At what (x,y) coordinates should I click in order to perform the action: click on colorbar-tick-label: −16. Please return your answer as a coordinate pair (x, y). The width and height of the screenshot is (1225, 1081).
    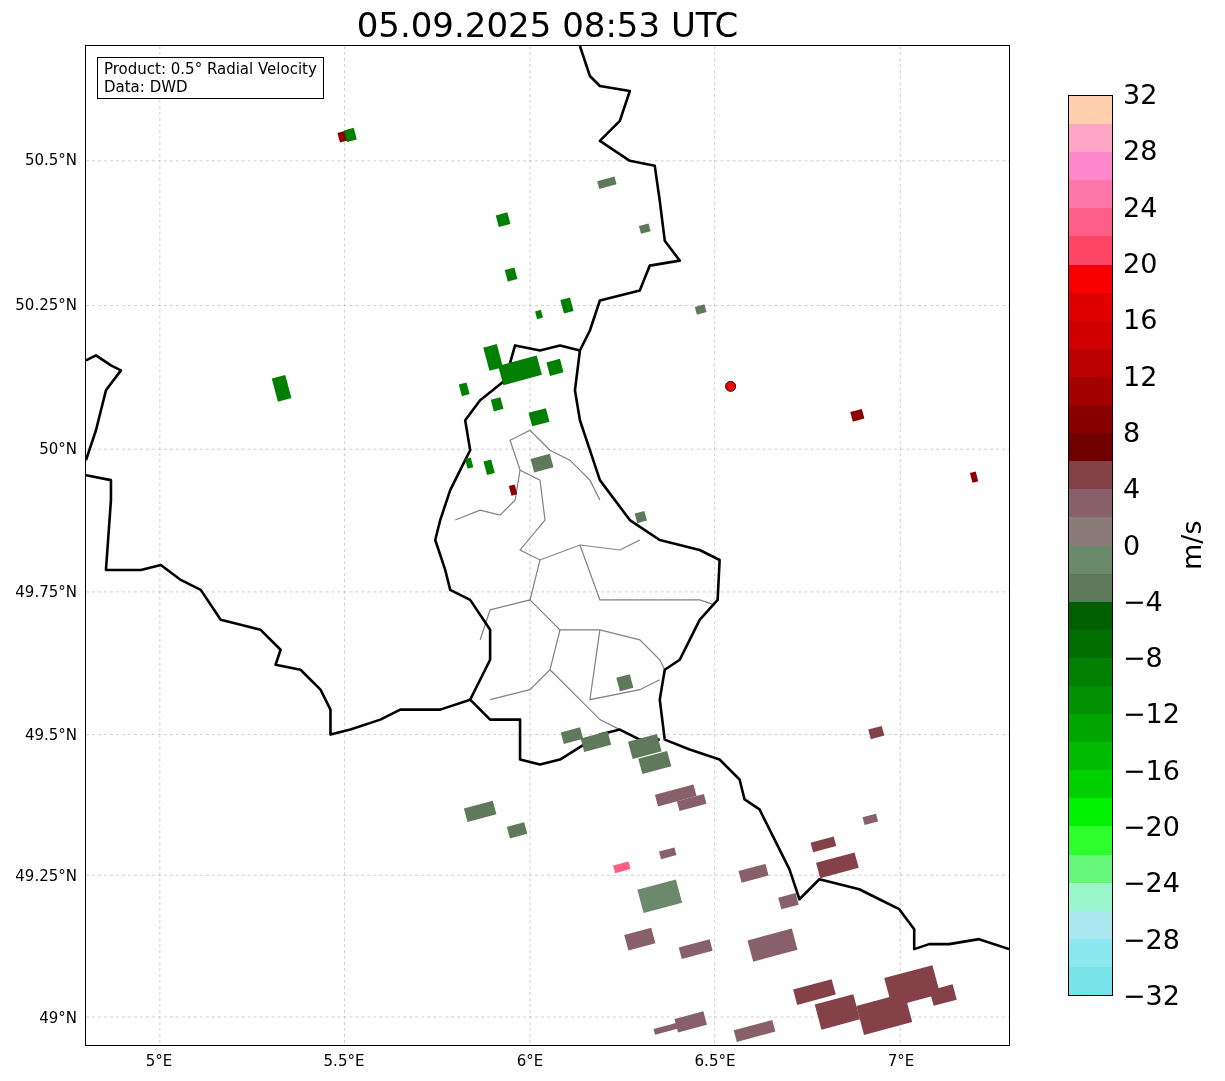
    Looking at the image, I should click on (1151, 770).